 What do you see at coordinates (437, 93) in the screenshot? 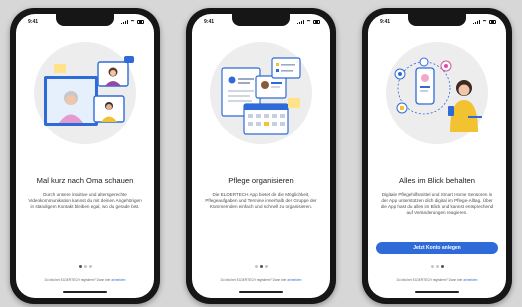
I see `smart-home-illustration` at bounding box center [437, 93].